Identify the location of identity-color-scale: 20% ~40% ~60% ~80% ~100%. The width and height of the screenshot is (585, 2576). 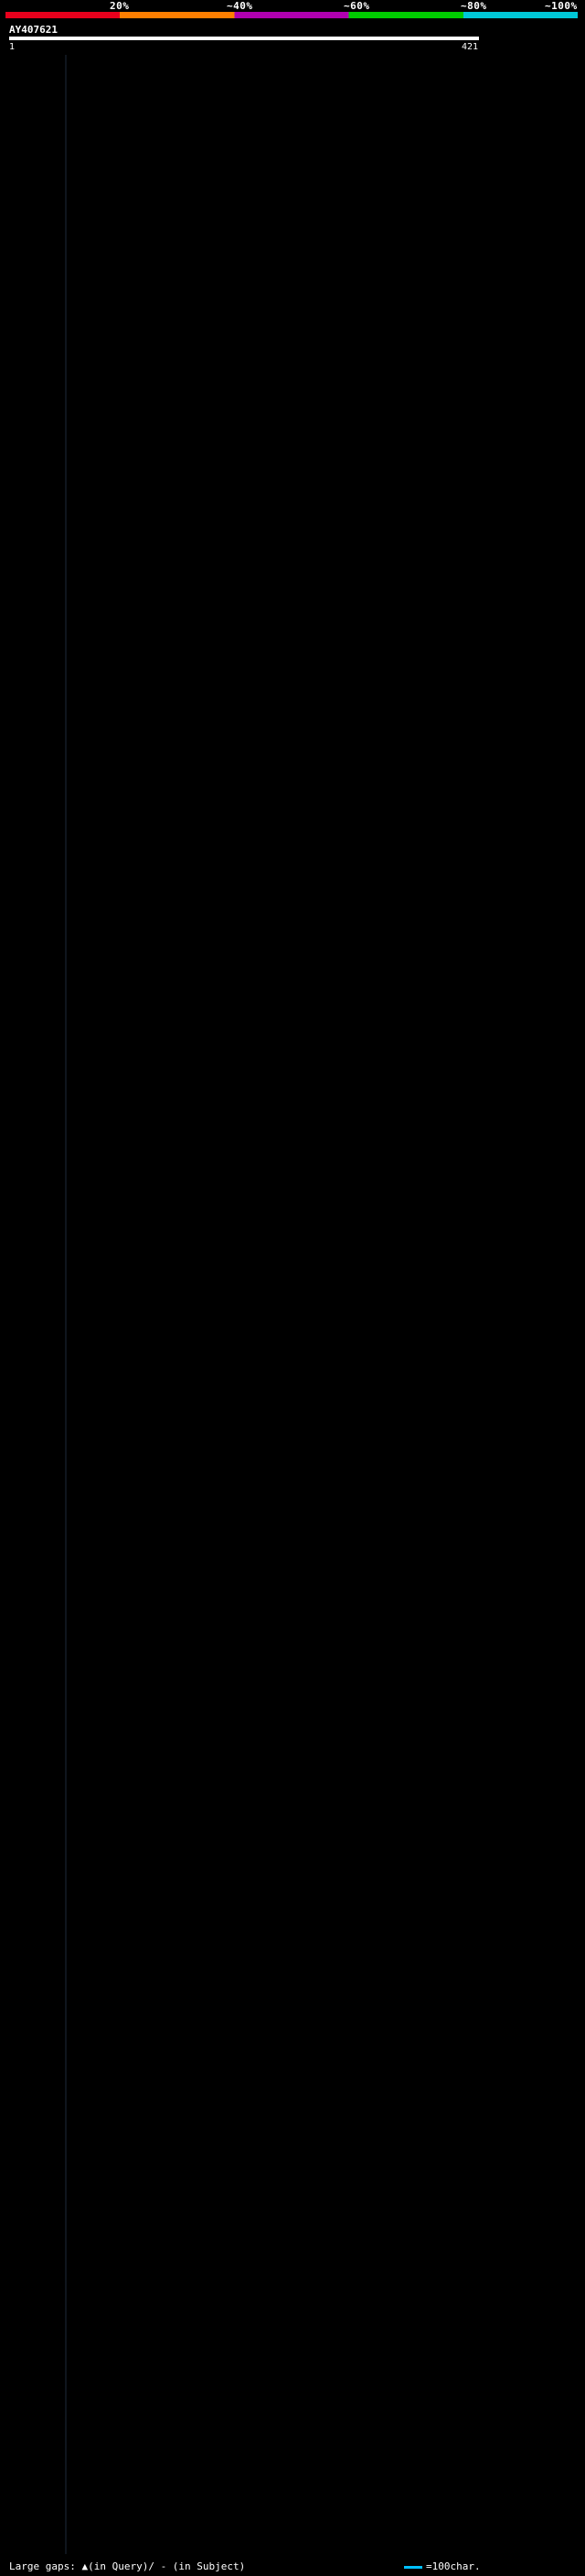
(293, 12).